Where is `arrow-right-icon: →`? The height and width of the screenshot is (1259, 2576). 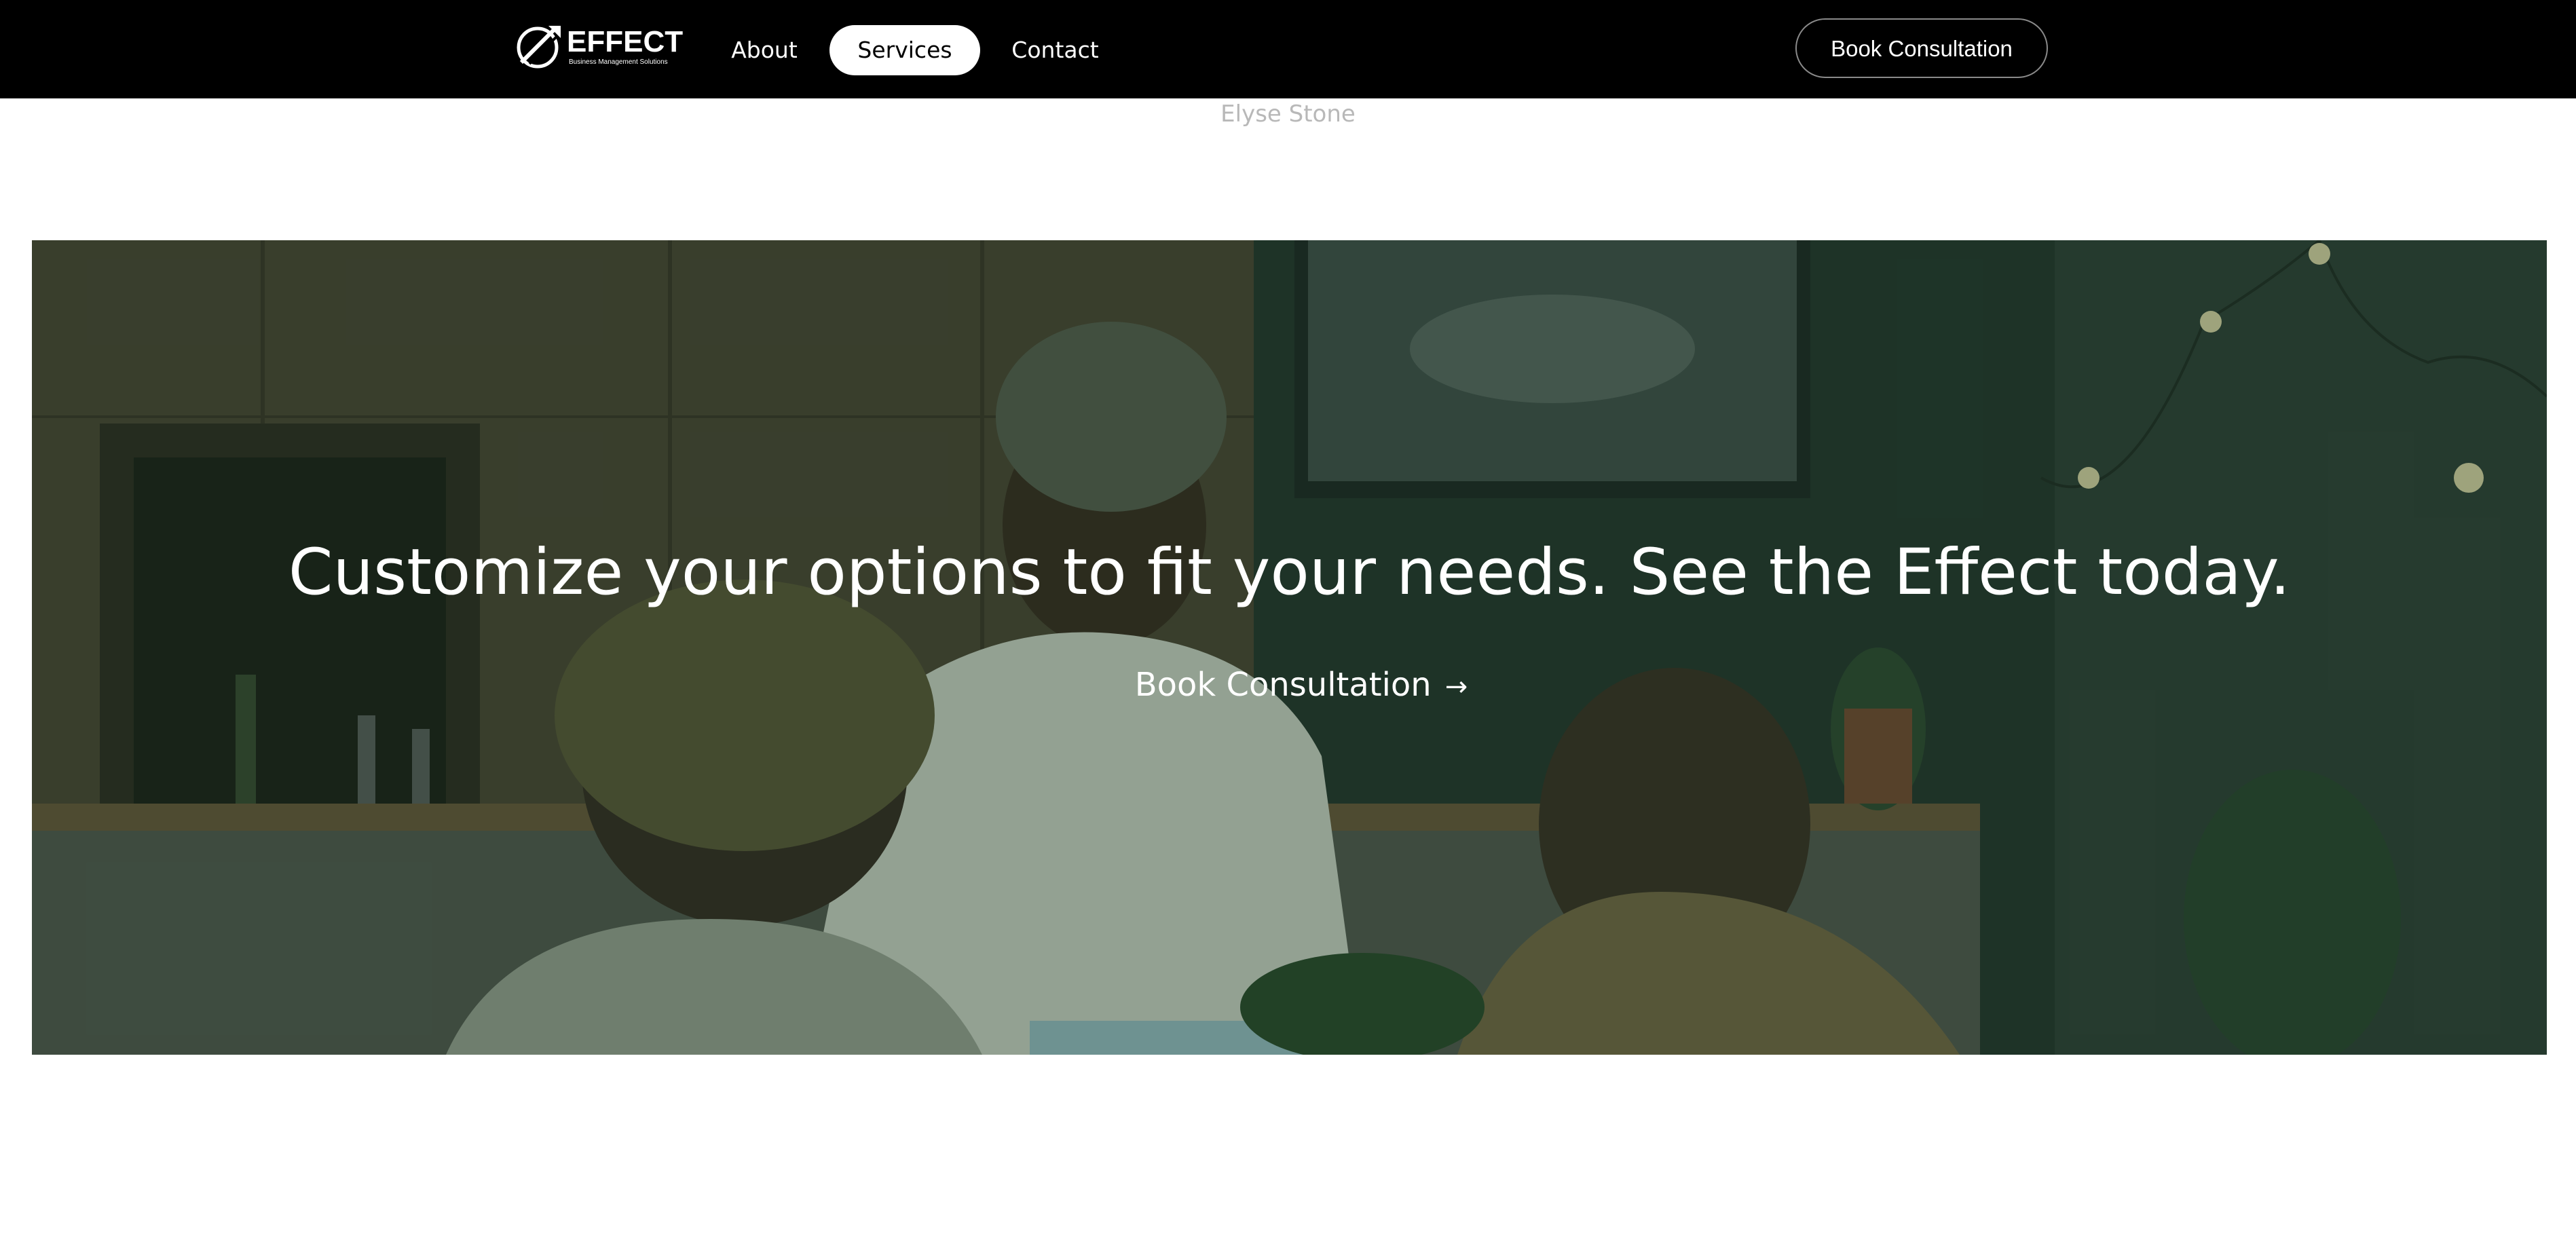
arrow-right-icon: → is located at coordinates (1456, 686).